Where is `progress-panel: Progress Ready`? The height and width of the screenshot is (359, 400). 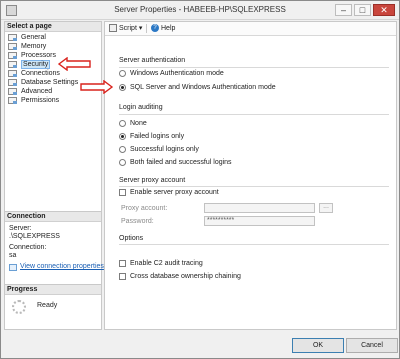
progress-panel: Progress Ready is located at coordinates (53, 306).